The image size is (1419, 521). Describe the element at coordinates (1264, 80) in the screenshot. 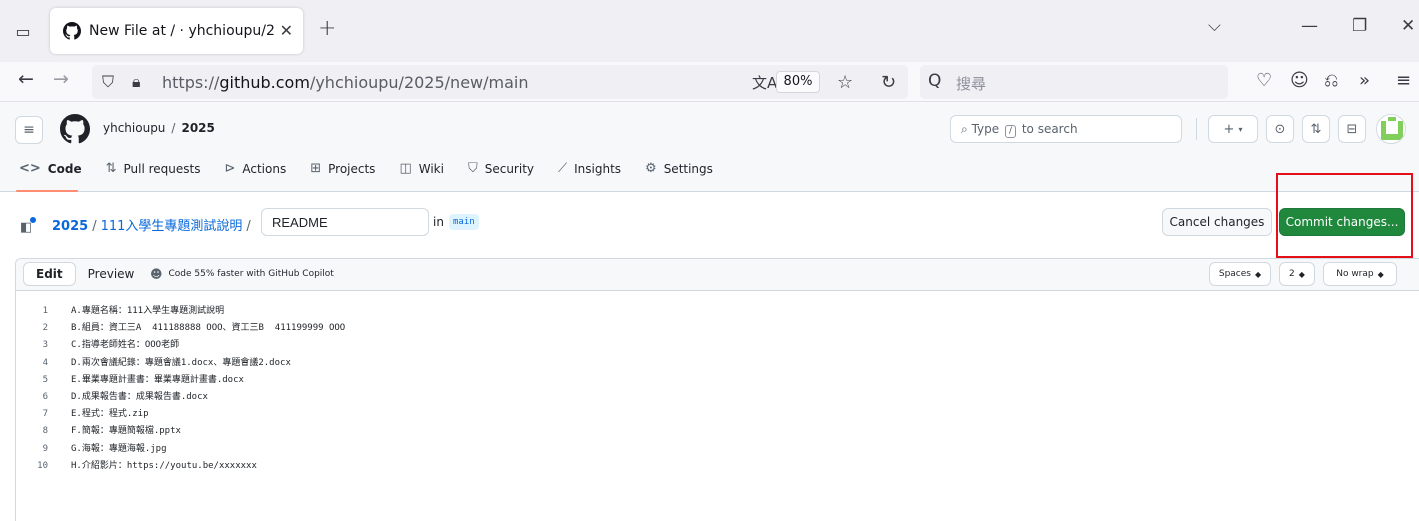

I see `pocket-icon: ♡` at that location.